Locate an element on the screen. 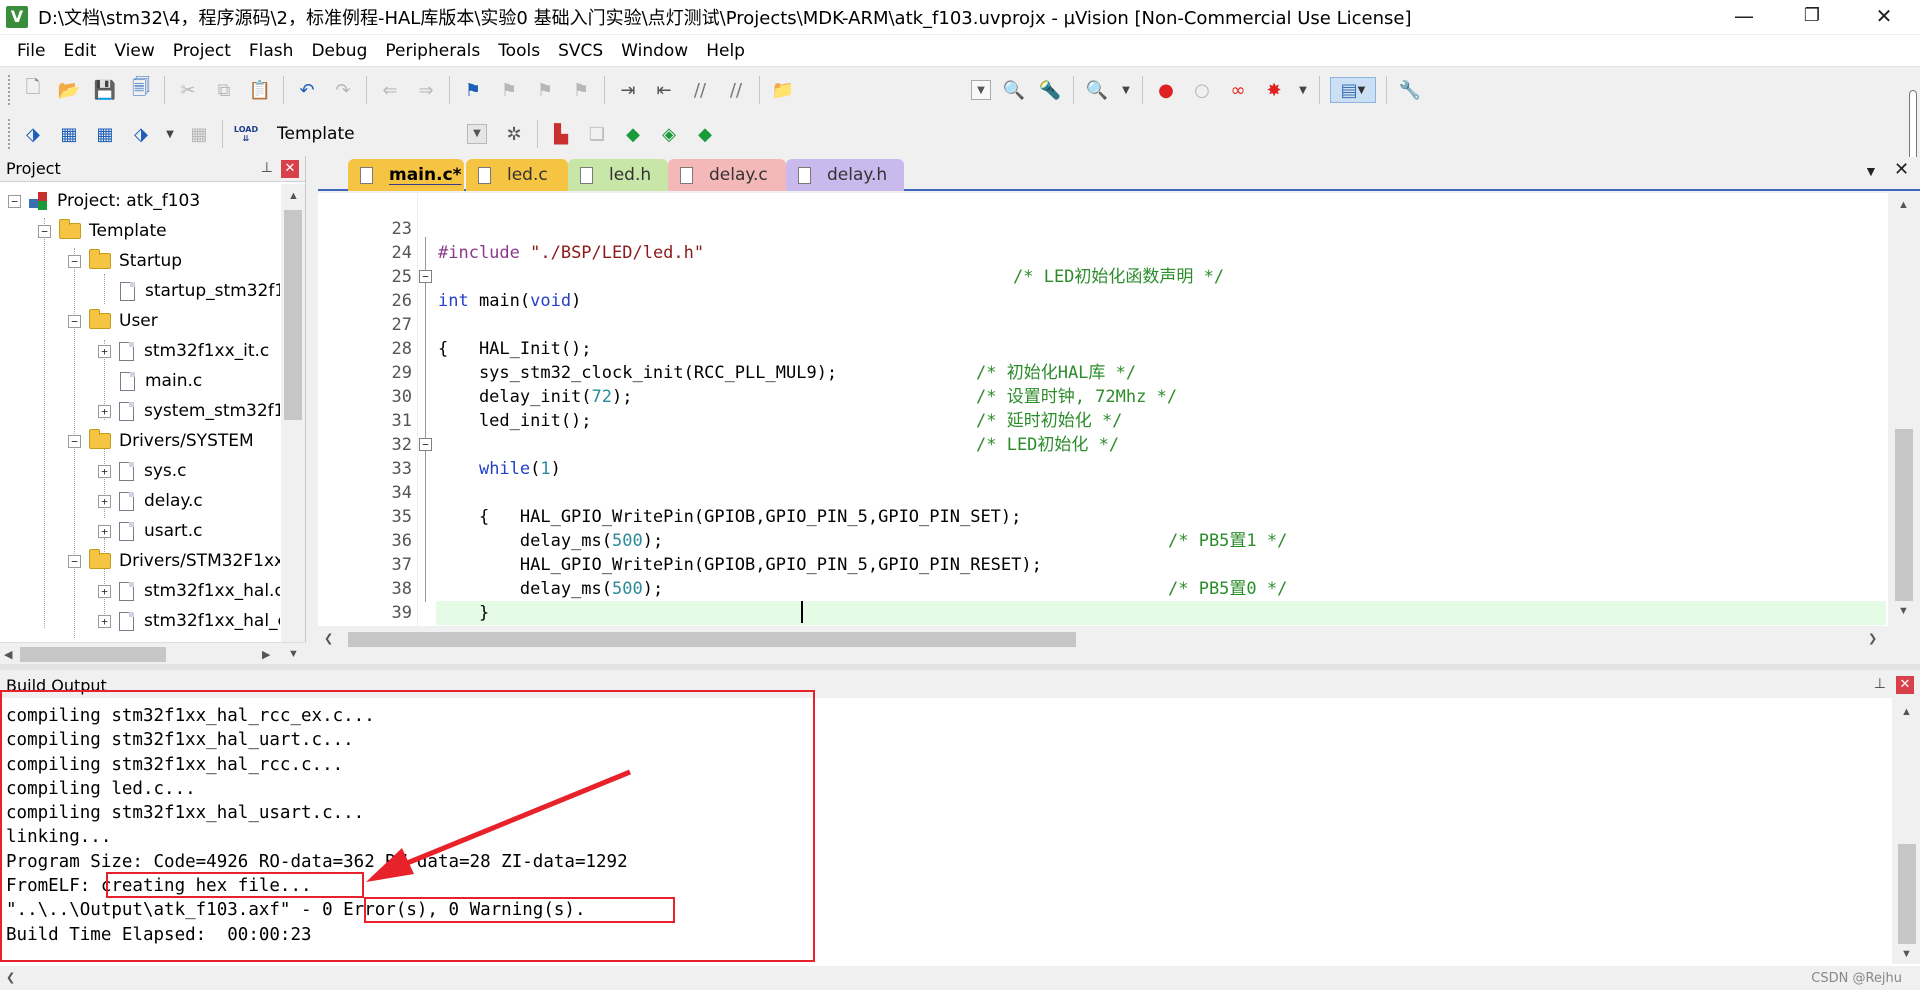  scroll-left-icon: ❮ is located at coordinates (328, 638).